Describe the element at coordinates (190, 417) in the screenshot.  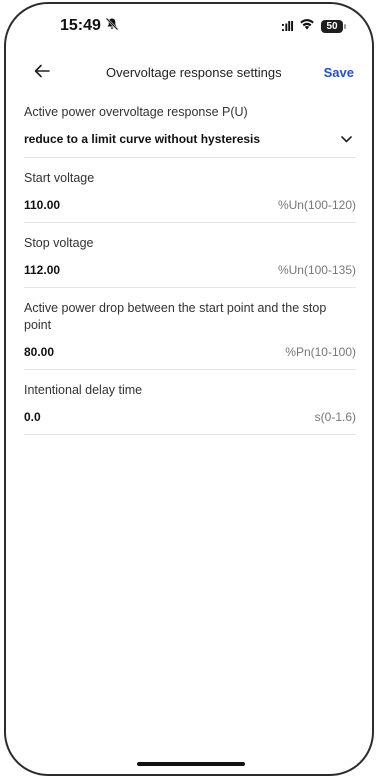
I see `delay-time-input: 0.0 s(0-1.6)` at that location.